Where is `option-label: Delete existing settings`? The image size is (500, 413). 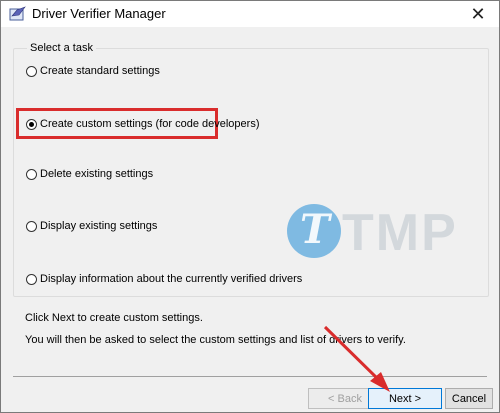 option-label: Delete existing settings is located at coordinates (97, 174).